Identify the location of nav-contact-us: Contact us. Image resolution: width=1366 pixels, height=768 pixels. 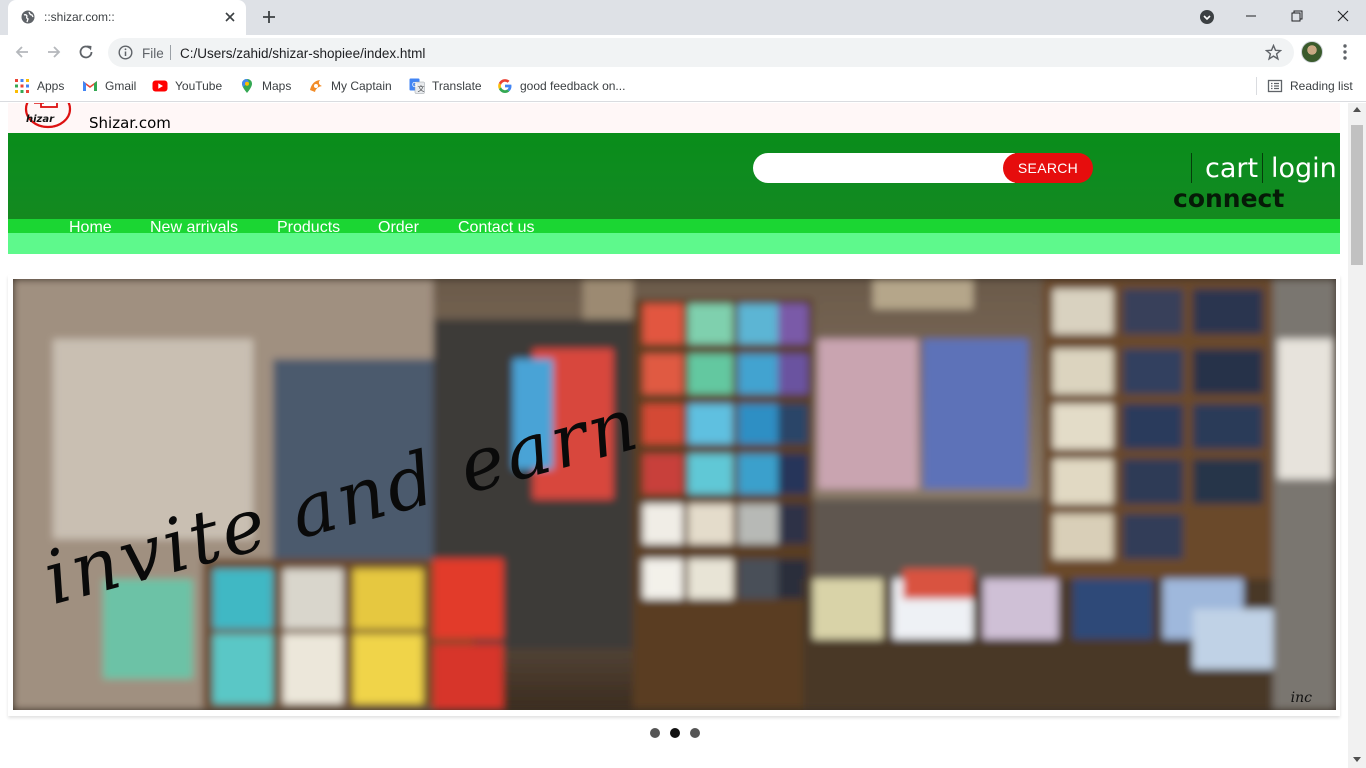
(496, 228).